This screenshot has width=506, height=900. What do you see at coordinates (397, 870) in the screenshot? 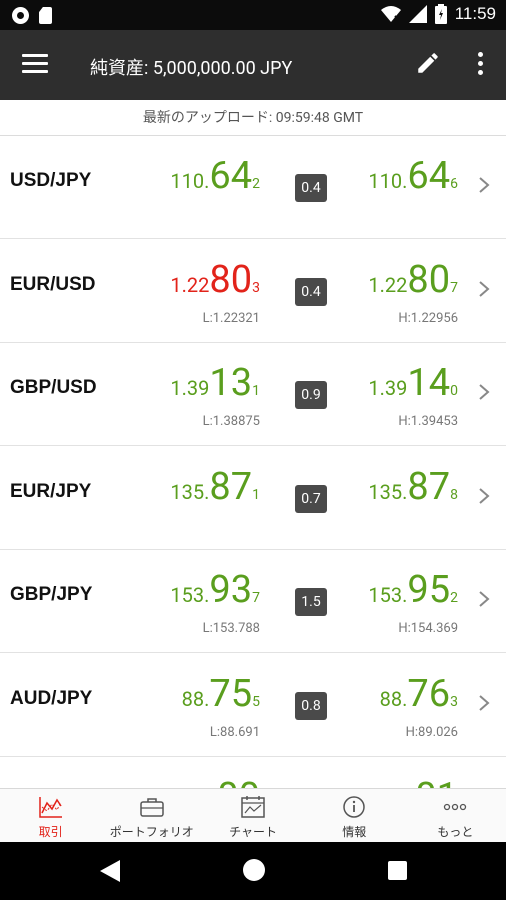
I see `recents-square-icon` at bounding box center [397, 870].